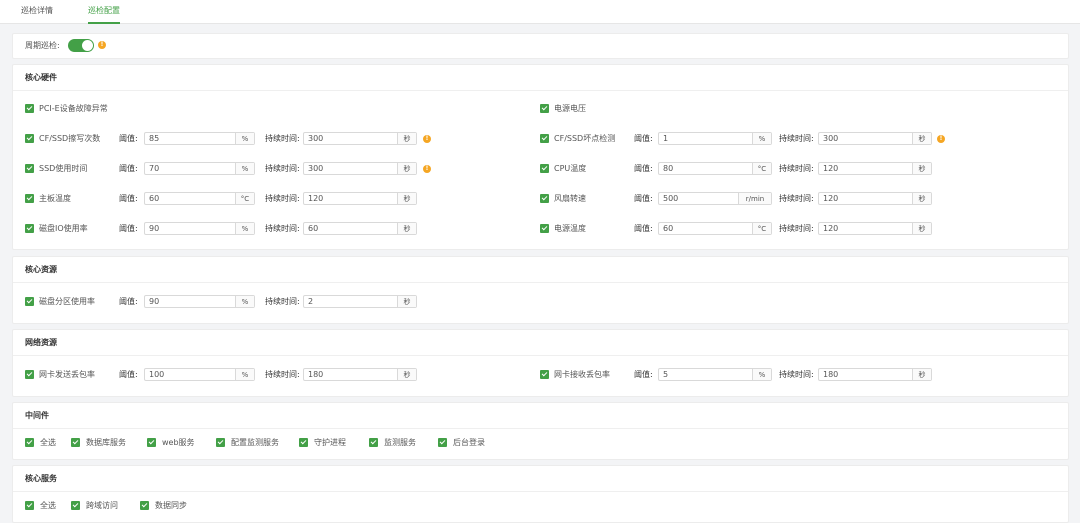 This screenshot has height=523, width=1080. What do you see at coordinates (81, 45) in the screenshot?
I see `periodic-toggle` at bounding box center [81, 45].